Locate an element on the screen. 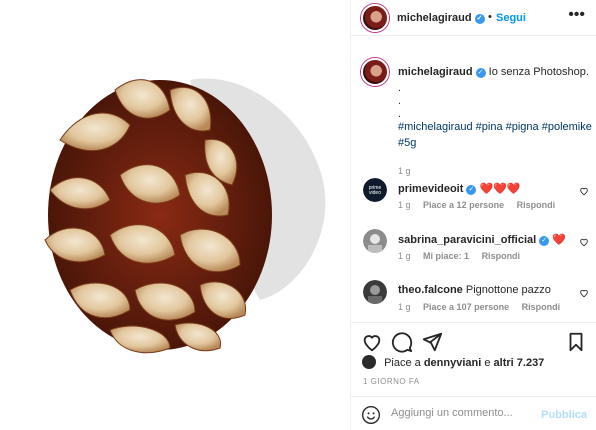 The height and width of the screenshot is (430, 596). commenter-avatar: prime video is located at coordinates (375, 190).